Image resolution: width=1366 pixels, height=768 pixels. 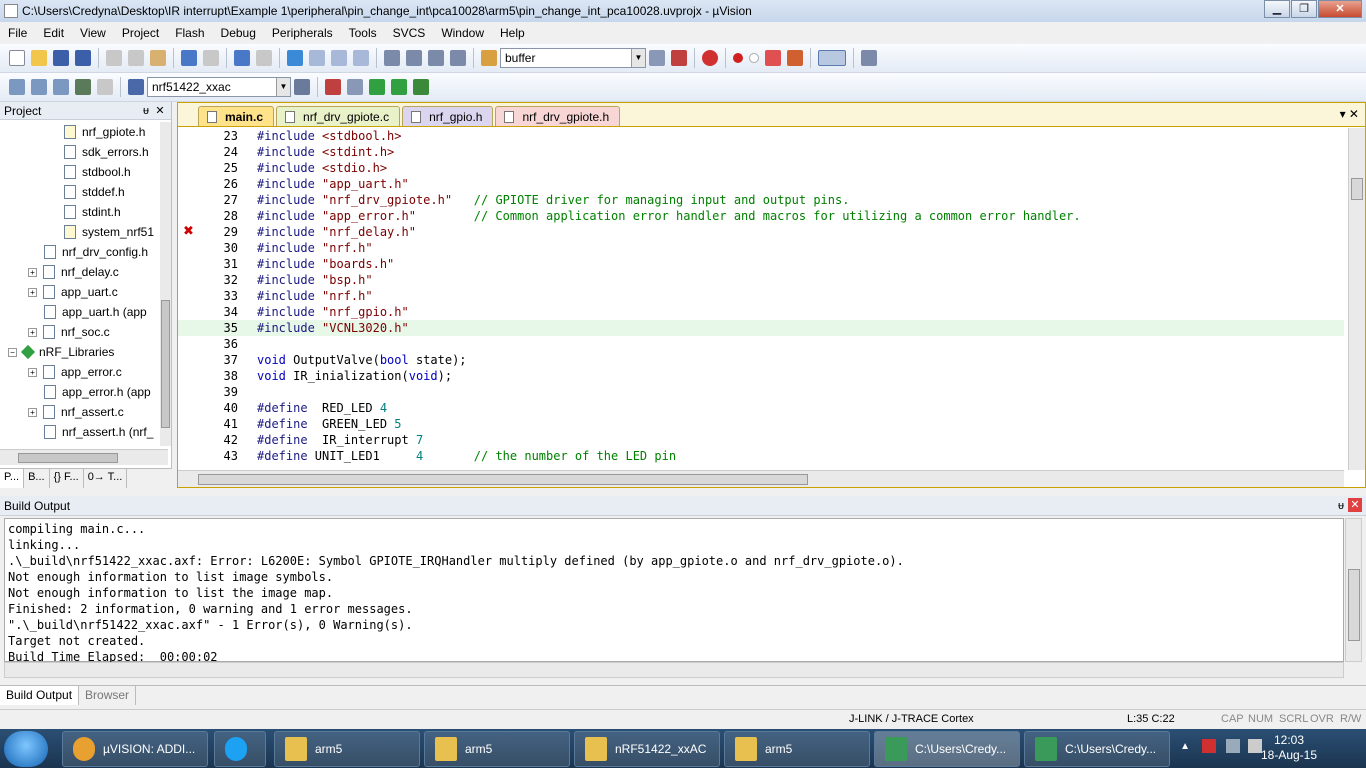 What do you see at coordinates (264, 58) in the screenshot?
I see `nav-forward-icon` at bounding box center [264, 58].